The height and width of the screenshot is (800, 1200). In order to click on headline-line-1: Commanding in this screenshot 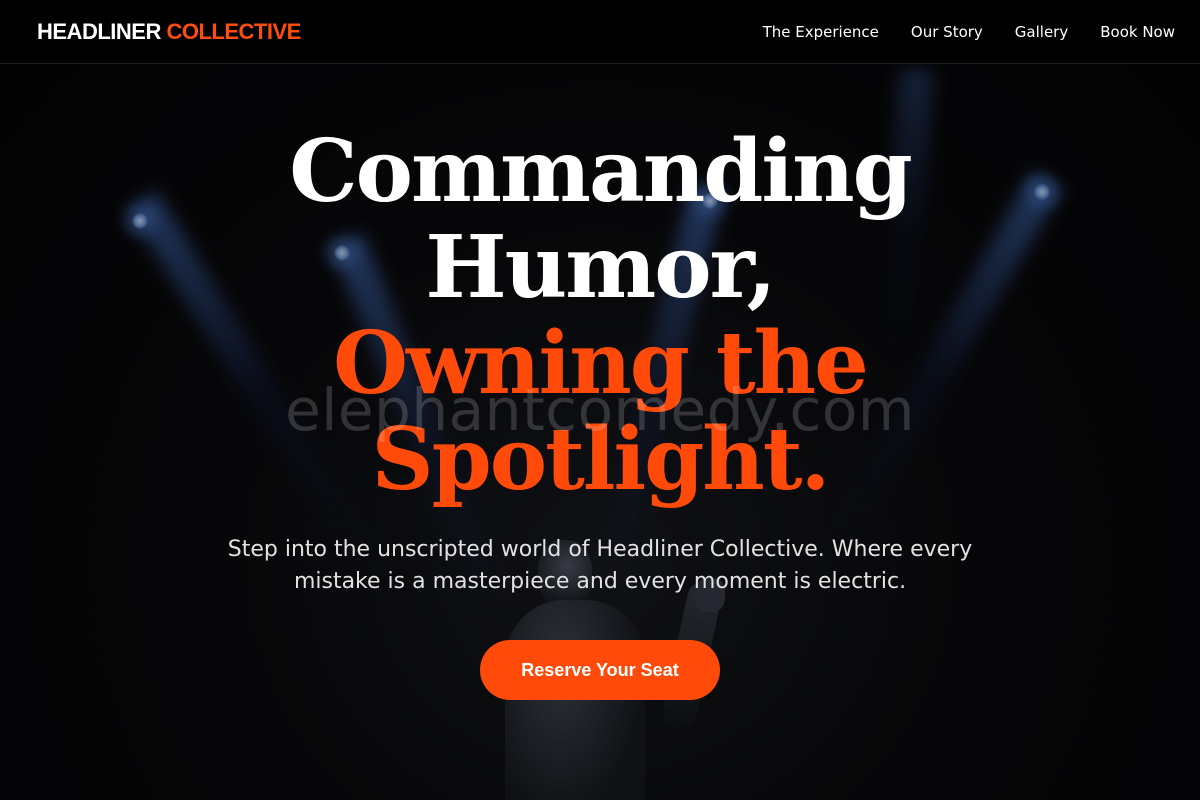, I will do `click(601, 171)`.